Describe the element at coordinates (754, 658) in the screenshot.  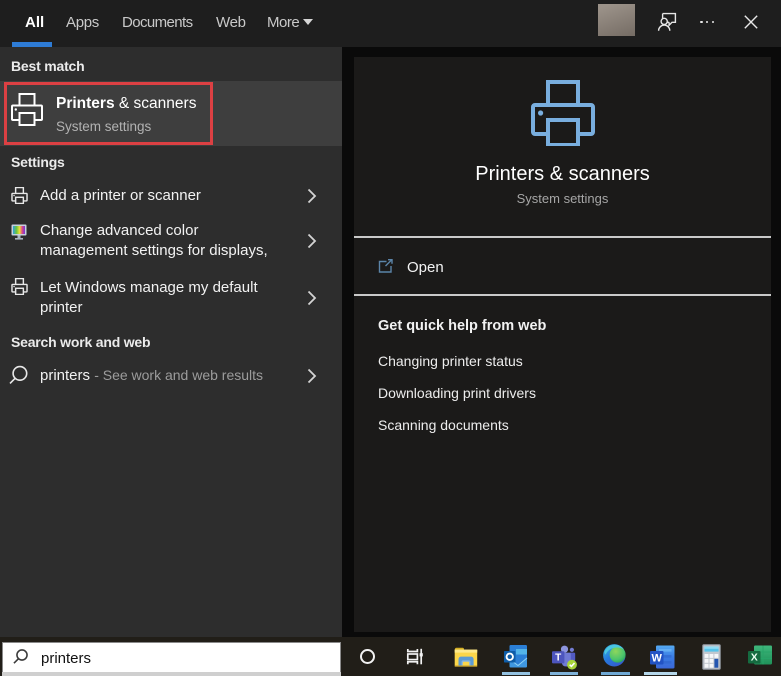
I see `svg-text: X` at that location.